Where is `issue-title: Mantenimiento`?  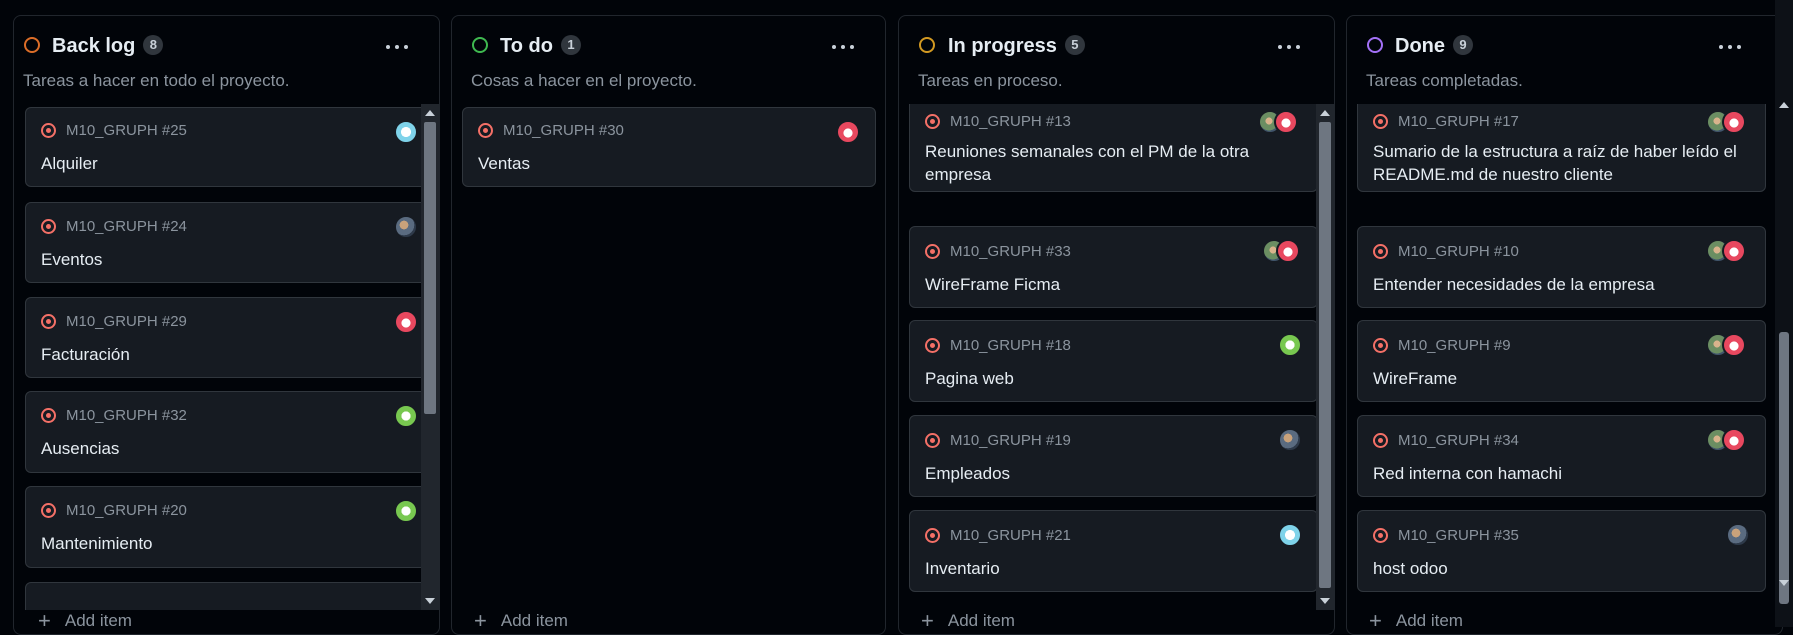
issue-title: Mantenimiento is located at coordinates (229, 543).